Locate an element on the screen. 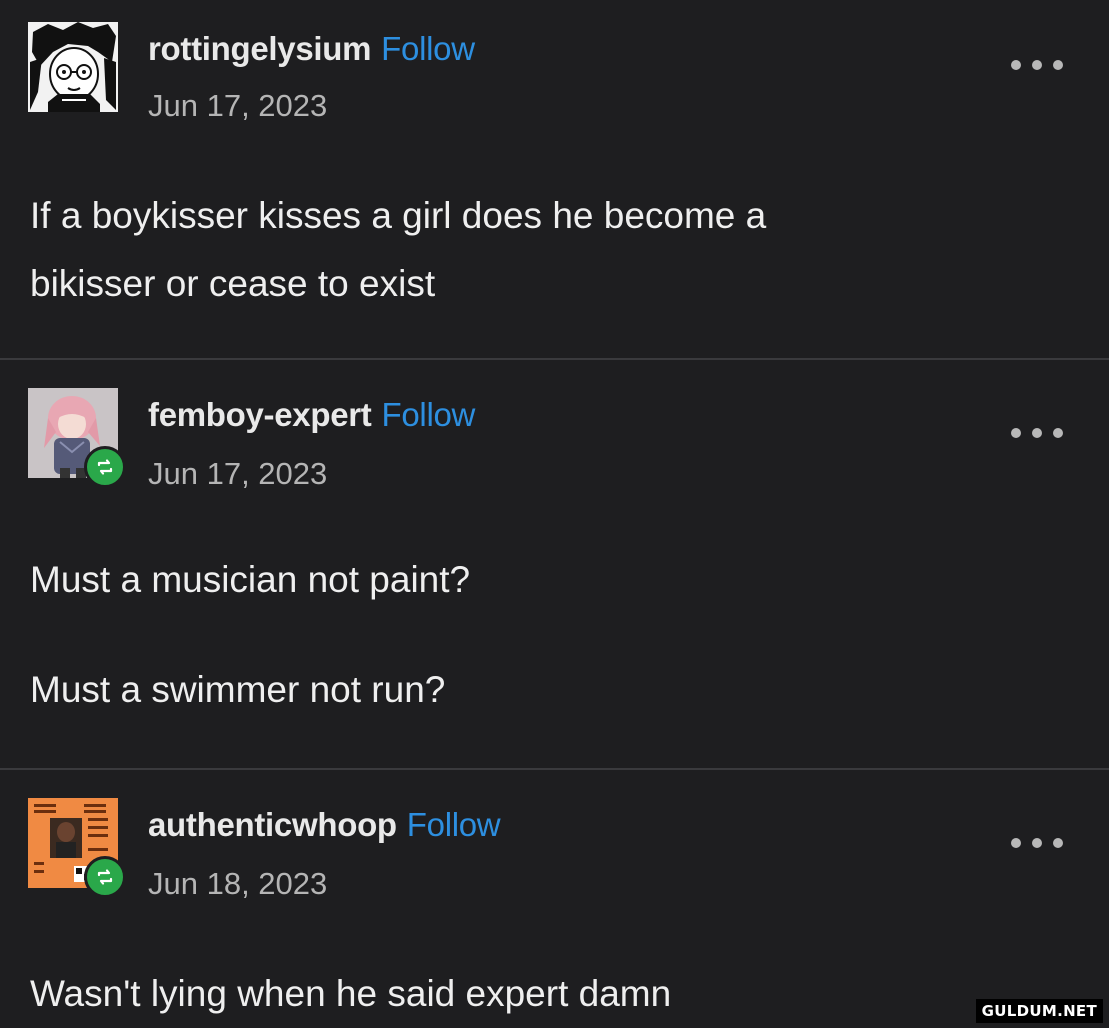 This screenshot has width=1109, height=1028. post-date: Jun 18, 2023 is located at coordinates (238, 883).